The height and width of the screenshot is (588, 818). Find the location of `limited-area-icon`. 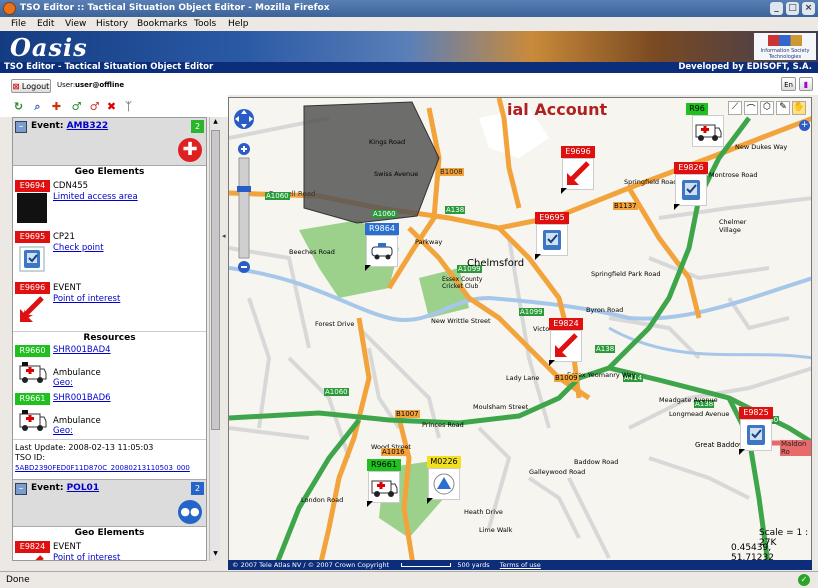

limited-area-icon is located at coordinates (32, 208).